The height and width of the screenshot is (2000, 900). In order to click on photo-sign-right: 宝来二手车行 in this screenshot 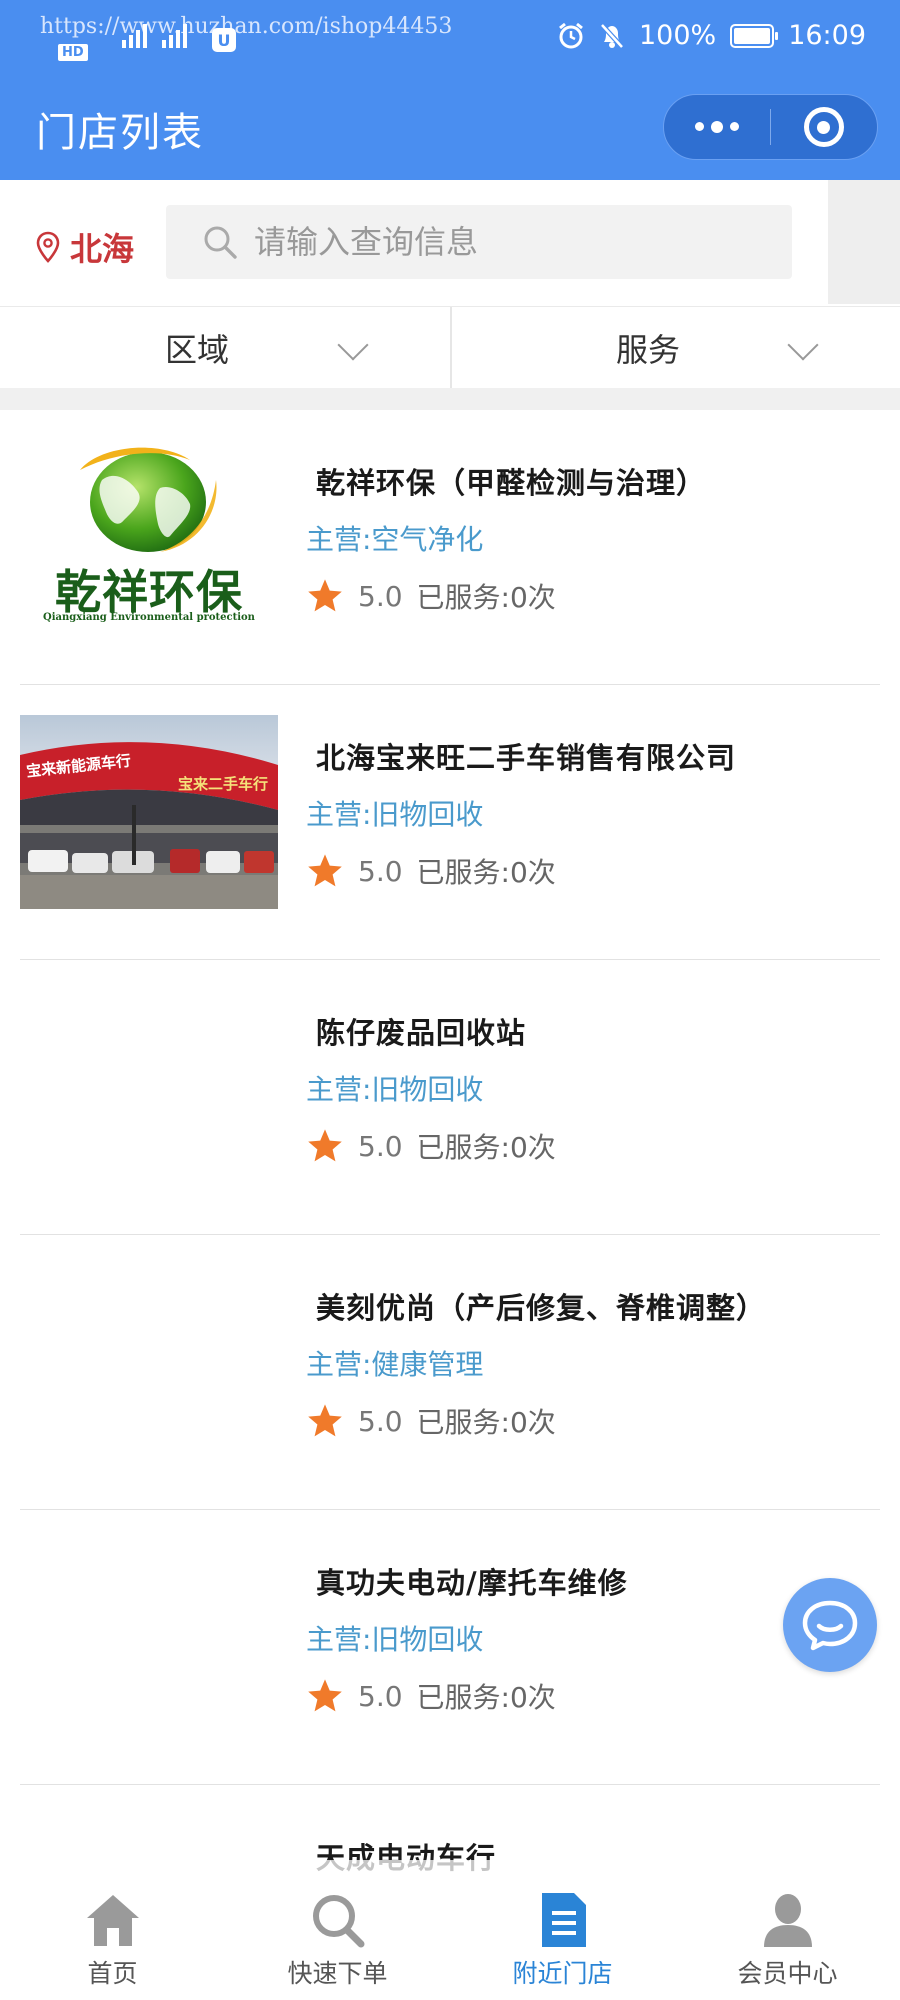, I will do `click(223, 784)`.